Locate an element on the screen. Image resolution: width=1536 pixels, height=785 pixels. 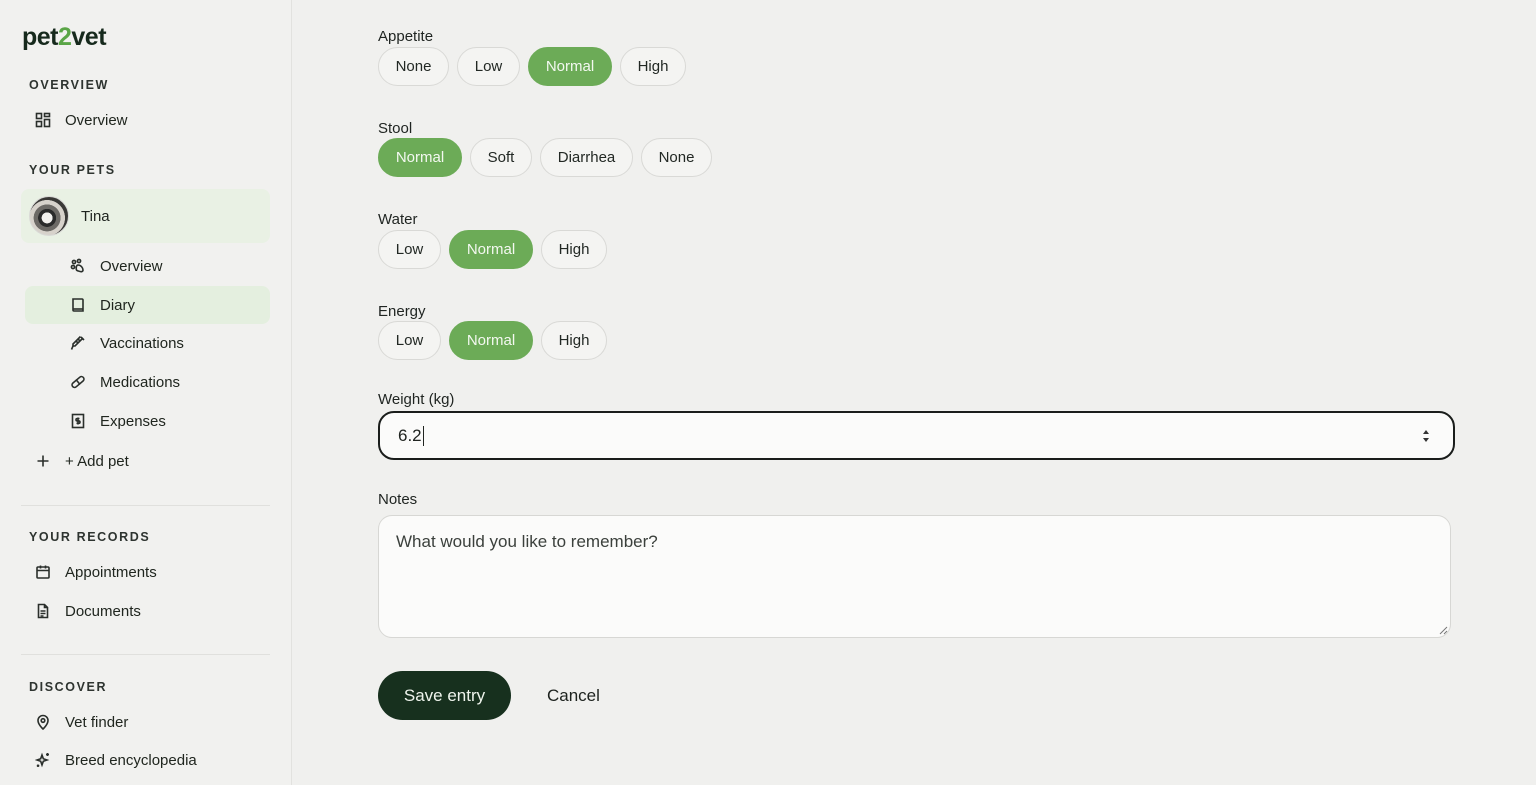
syringe-icon is located at coordinates (78, 343).